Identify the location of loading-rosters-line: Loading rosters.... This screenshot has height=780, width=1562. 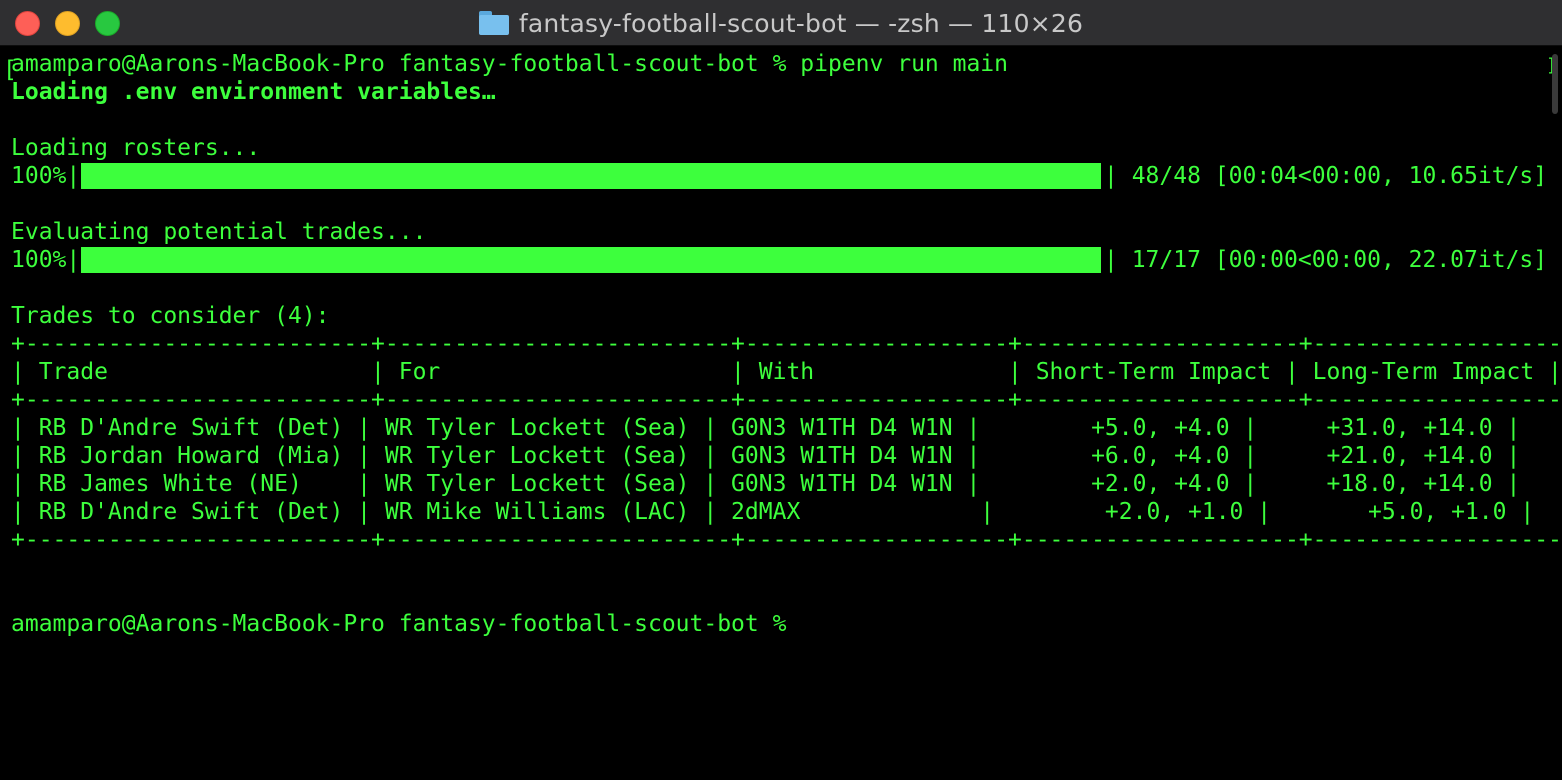
(136, 148).